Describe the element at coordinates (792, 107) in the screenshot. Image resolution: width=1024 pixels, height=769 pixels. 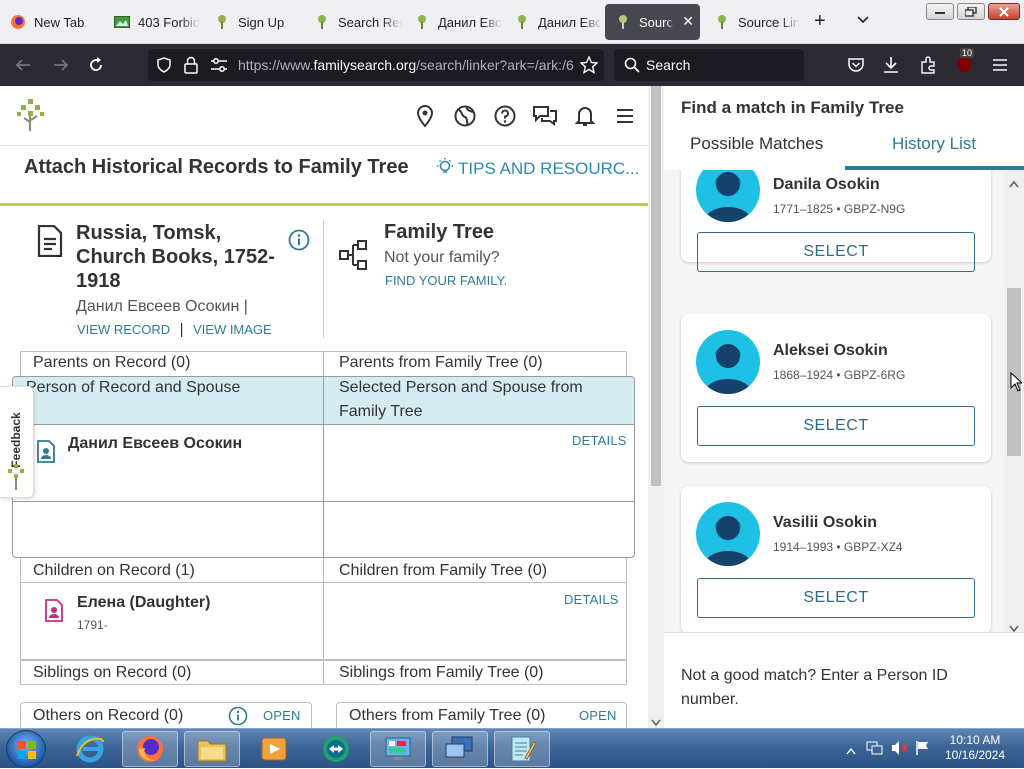
I see `find-match-title: Find a match in Family Tree` at that location.